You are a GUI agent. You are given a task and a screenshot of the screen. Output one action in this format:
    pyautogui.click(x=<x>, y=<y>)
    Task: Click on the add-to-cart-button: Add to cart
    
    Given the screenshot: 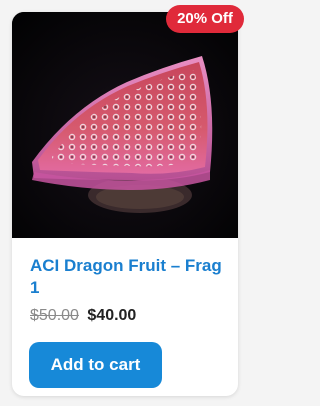 What is the action you would take?
    pyautogui.click(x=95, y=365)
    